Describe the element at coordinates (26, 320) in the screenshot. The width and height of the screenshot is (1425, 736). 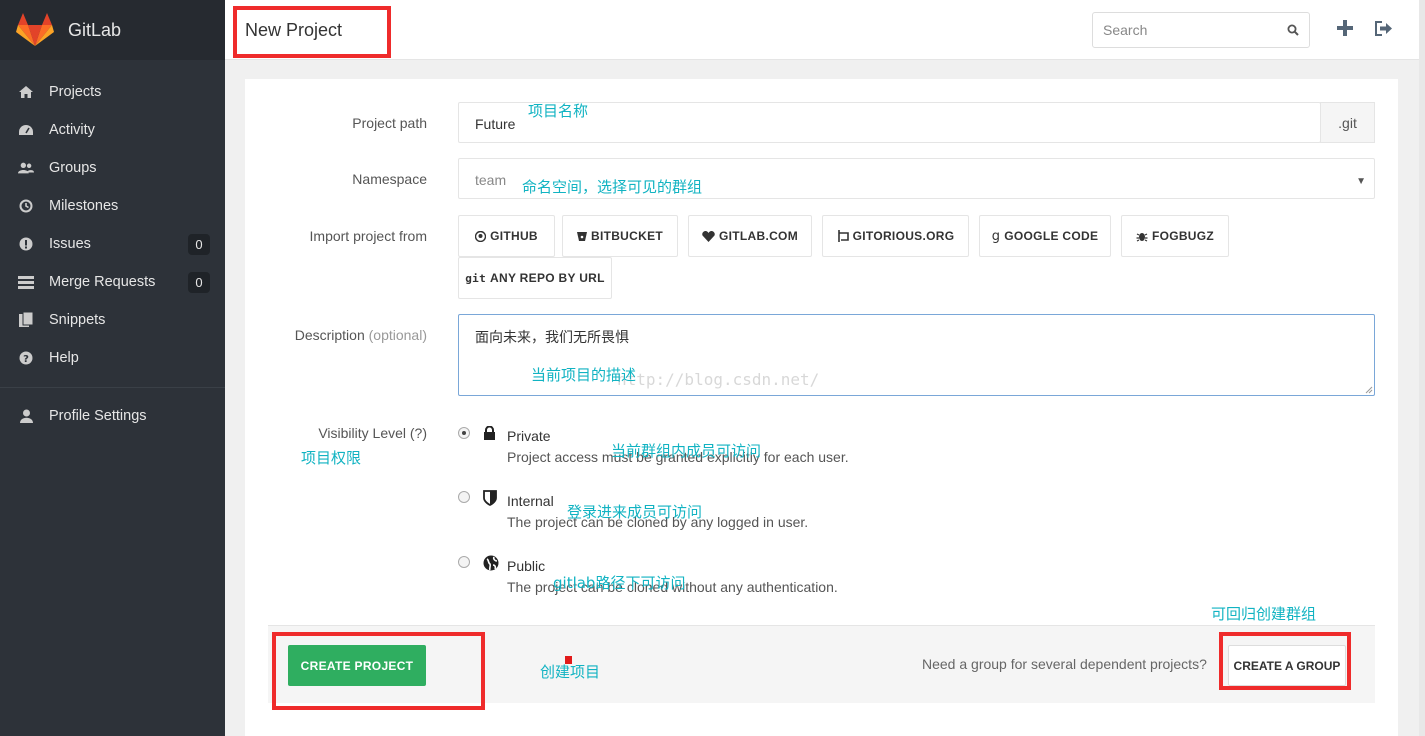
I see `clipboard-icon` at that location.